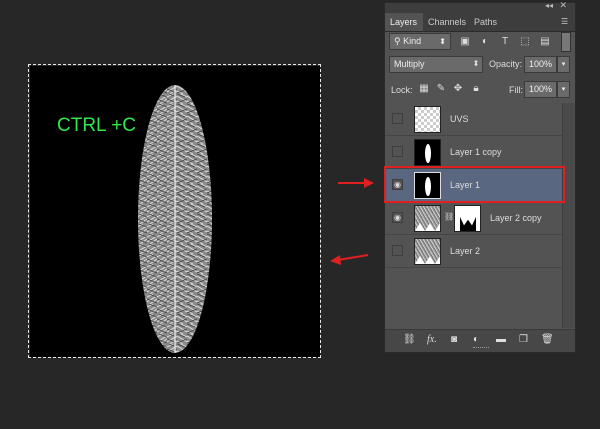  Describe the element at coordinates (404, 22) in the screenshot. I see `tab-layers: Layers` at that location.